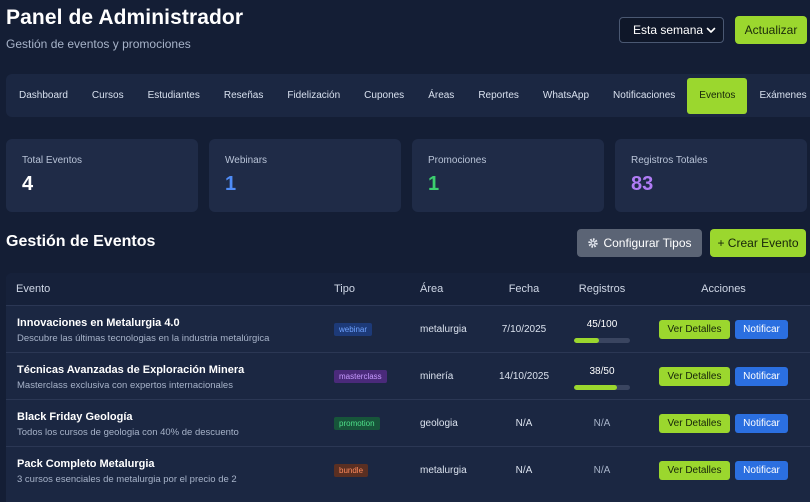 The width and height of the screenshot is (810, 502). I want to click on period-select-value: Esta semana, so click(668, 30).